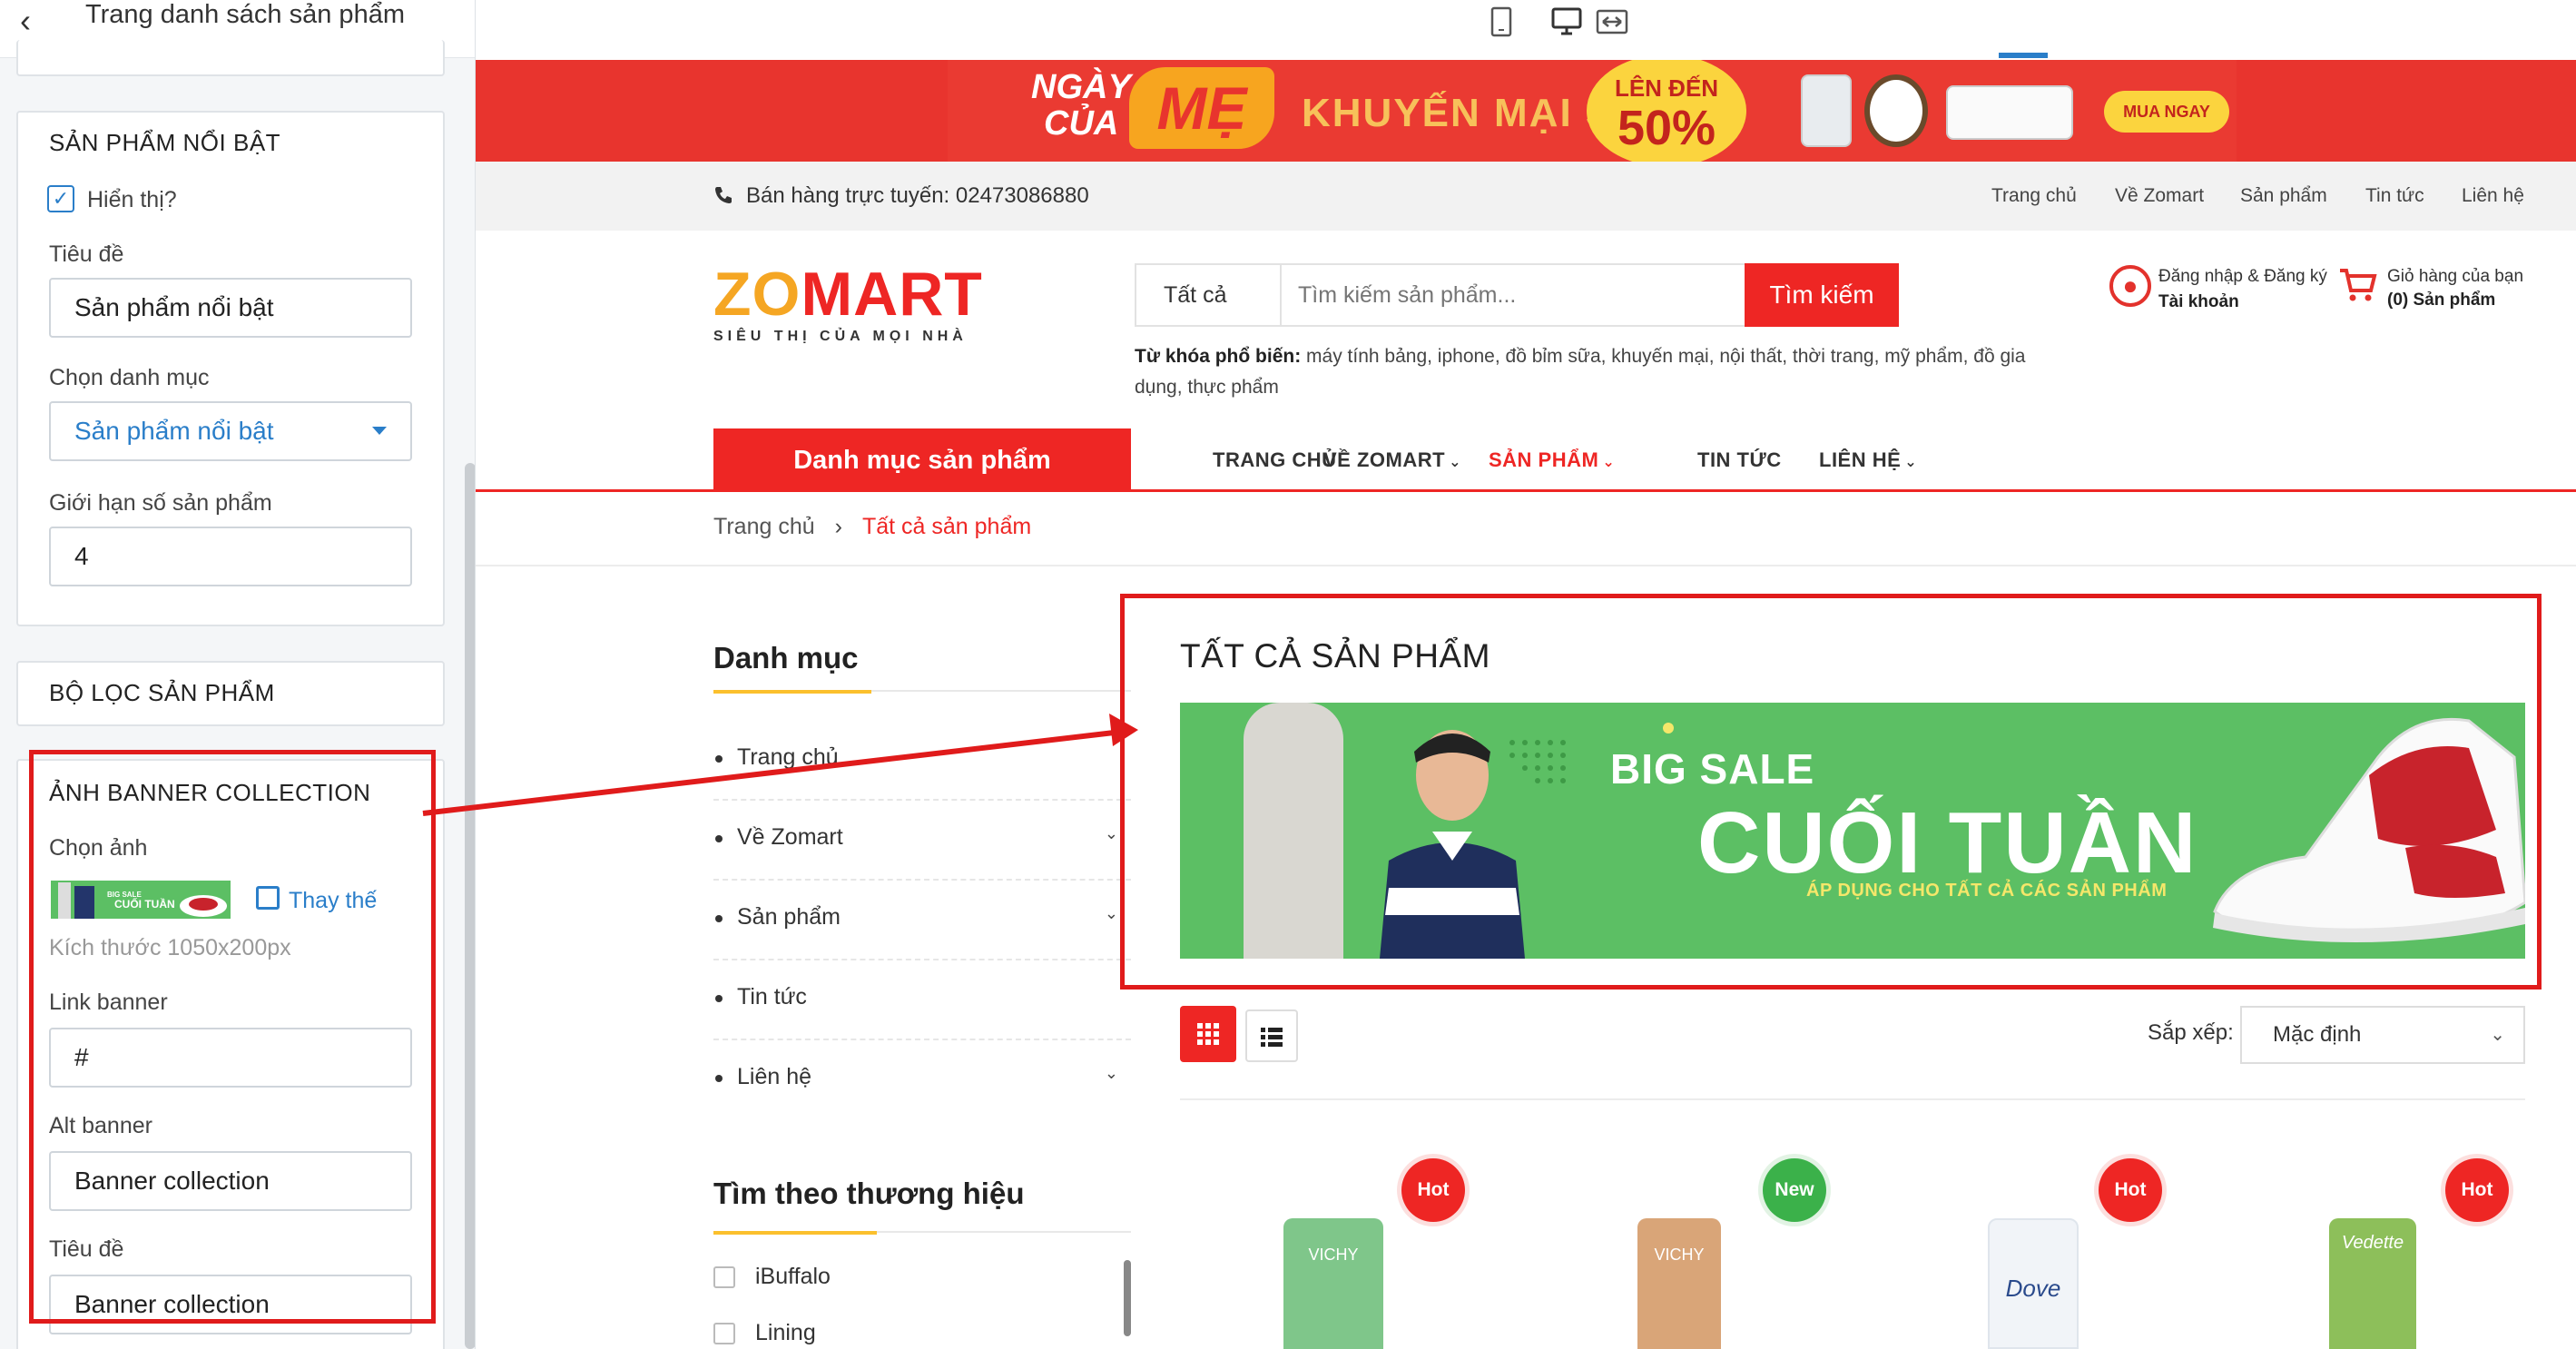  What do you see at coordinates (379, 431) in the screenshot?
I see `caret-down-icon` at bounding box center [379, 431].